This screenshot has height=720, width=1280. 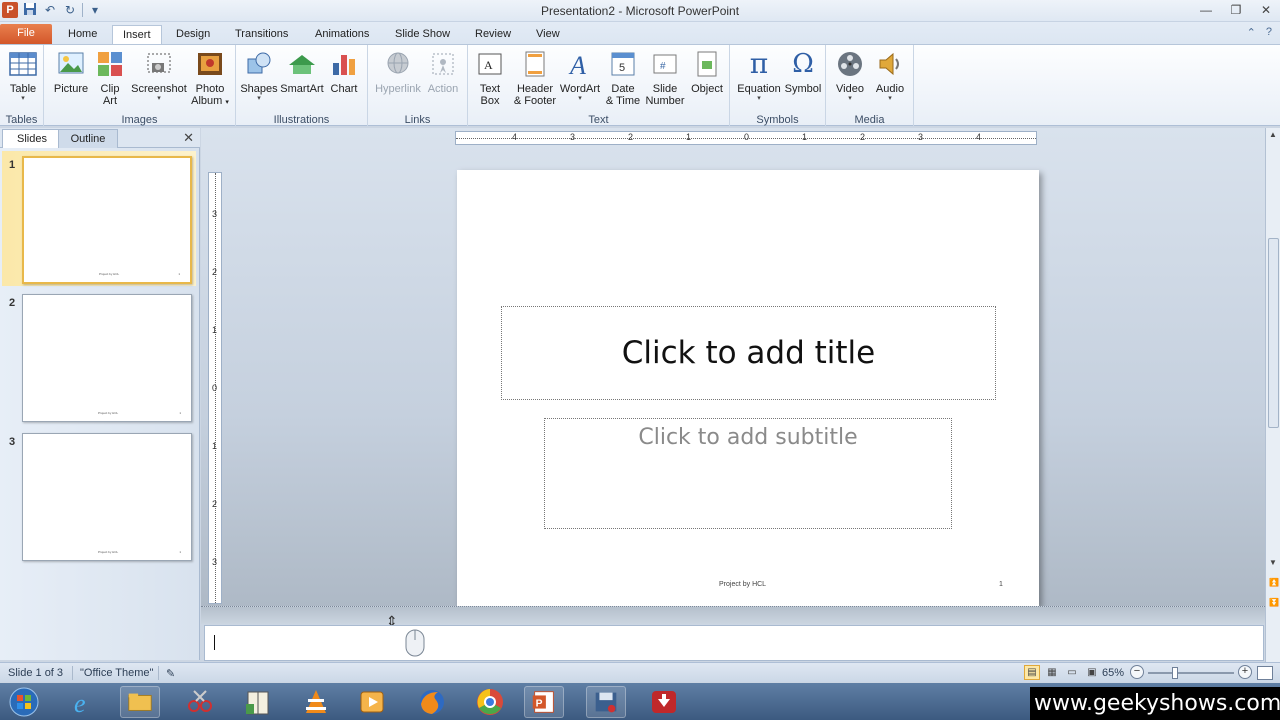 I want to click on equation-label: Equation, so click(x=759, y=89).